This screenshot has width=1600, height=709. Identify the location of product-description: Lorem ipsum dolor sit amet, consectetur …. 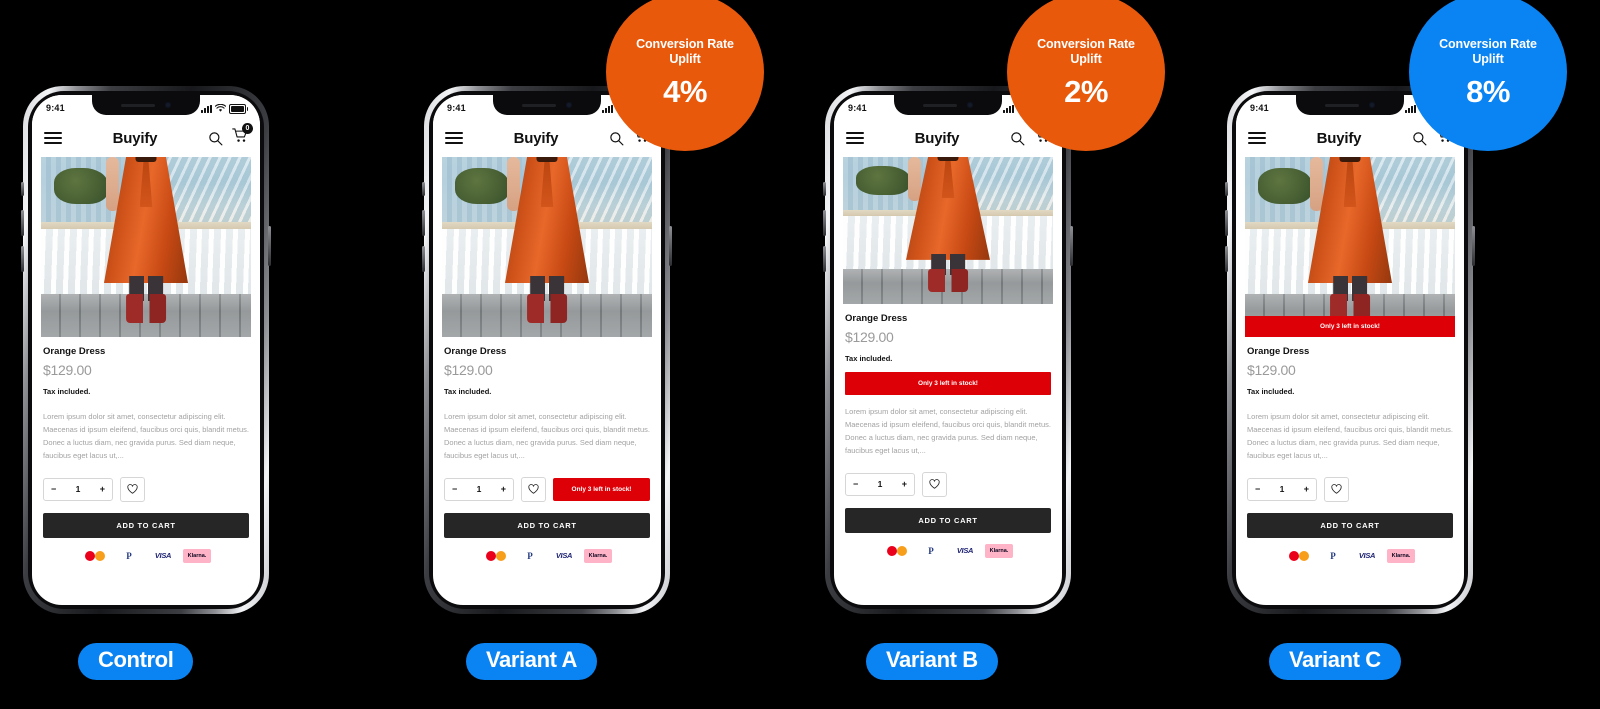
(146, 436).